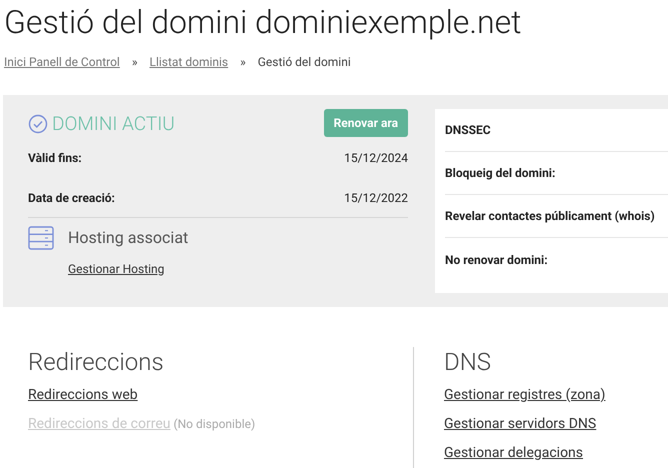  I want to click on hosting-title: Hosting associat, so click(128, 237).